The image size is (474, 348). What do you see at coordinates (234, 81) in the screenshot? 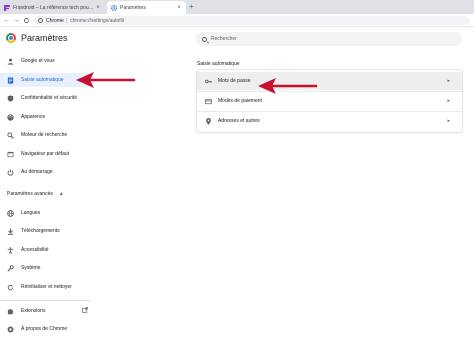
I see `row-label: Mots de passe` at bounding box center [234, 81].